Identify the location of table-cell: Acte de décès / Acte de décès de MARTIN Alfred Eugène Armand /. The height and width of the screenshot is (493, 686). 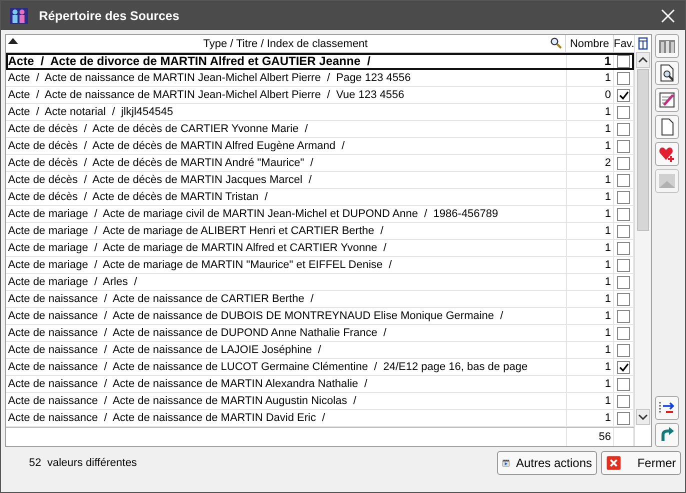
(286, 146).